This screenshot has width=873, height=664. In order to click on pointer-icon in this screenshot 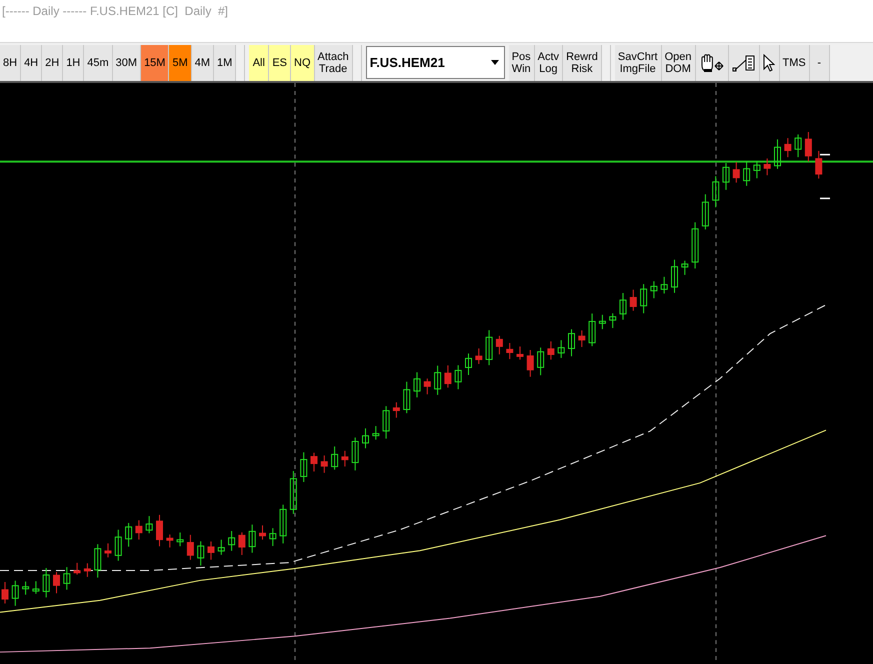, I will do `click(769, 63)`.